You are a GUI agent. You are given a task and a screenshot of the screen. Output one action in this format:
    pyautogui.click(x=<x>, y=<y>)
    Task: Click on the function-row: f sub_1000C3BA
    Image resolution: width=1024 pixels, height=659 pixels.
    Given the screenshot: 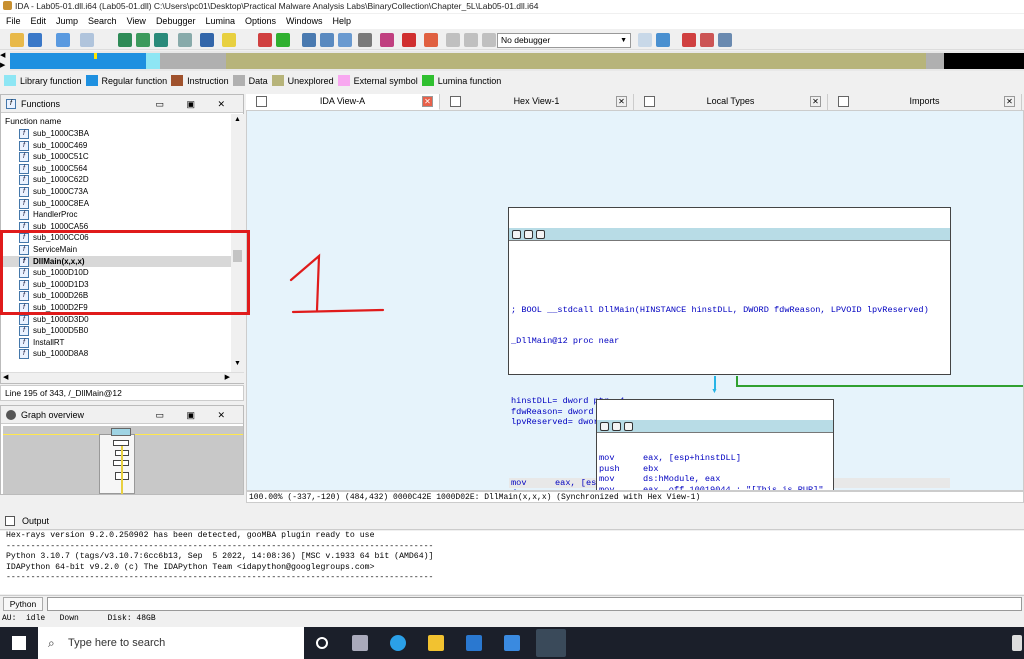 What is the action you would take?
    pyautogui.click(x=116, y=134)
    